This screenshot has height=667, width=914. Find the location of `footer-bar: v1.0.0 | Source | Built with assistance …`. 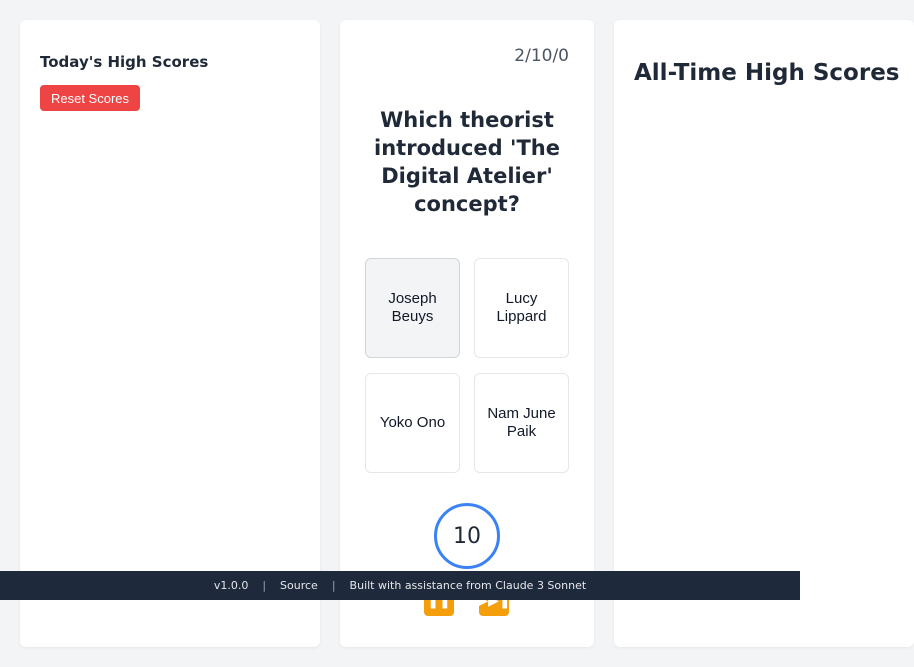

footer-bar: v1.0.0 | Source | Built with assistance … is located at coordinates (400, 585).